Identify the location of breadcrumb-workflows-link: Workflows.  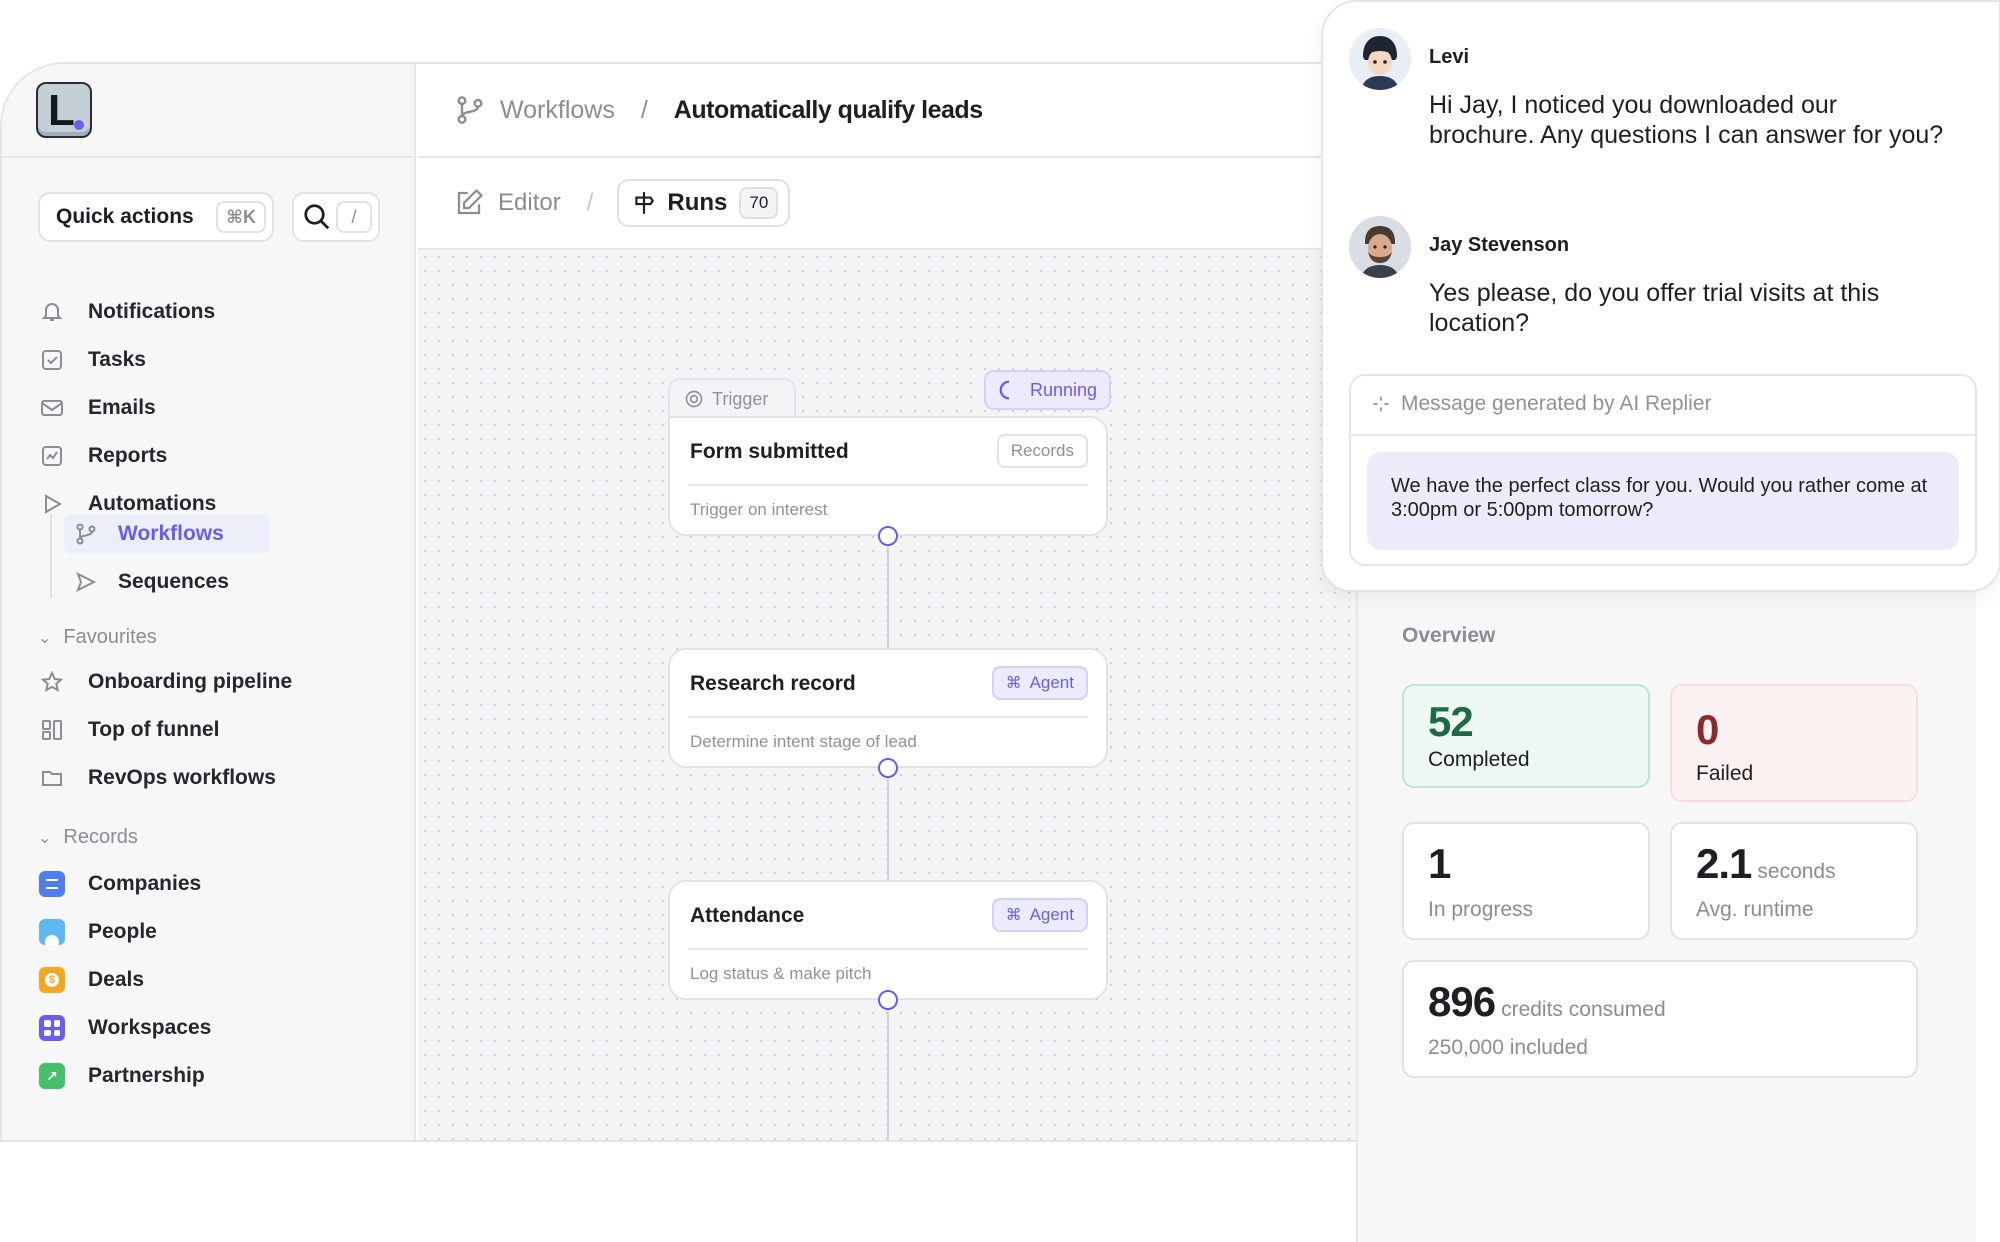
(557, 110).